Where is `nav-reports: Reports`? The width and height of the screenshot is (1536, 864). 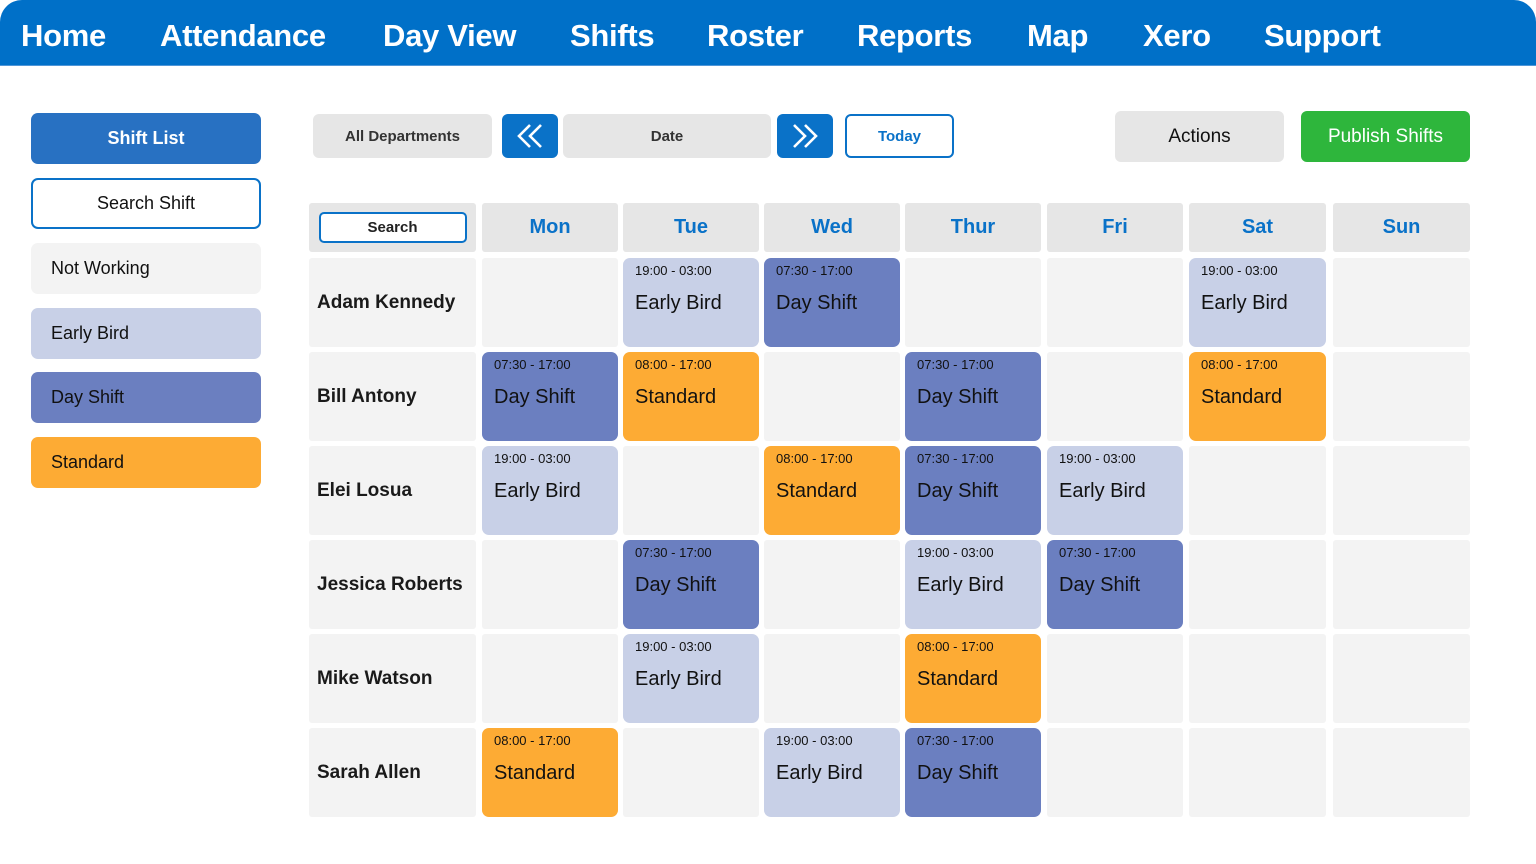 nav-reports: Reports is located at coordinates (914, 36).